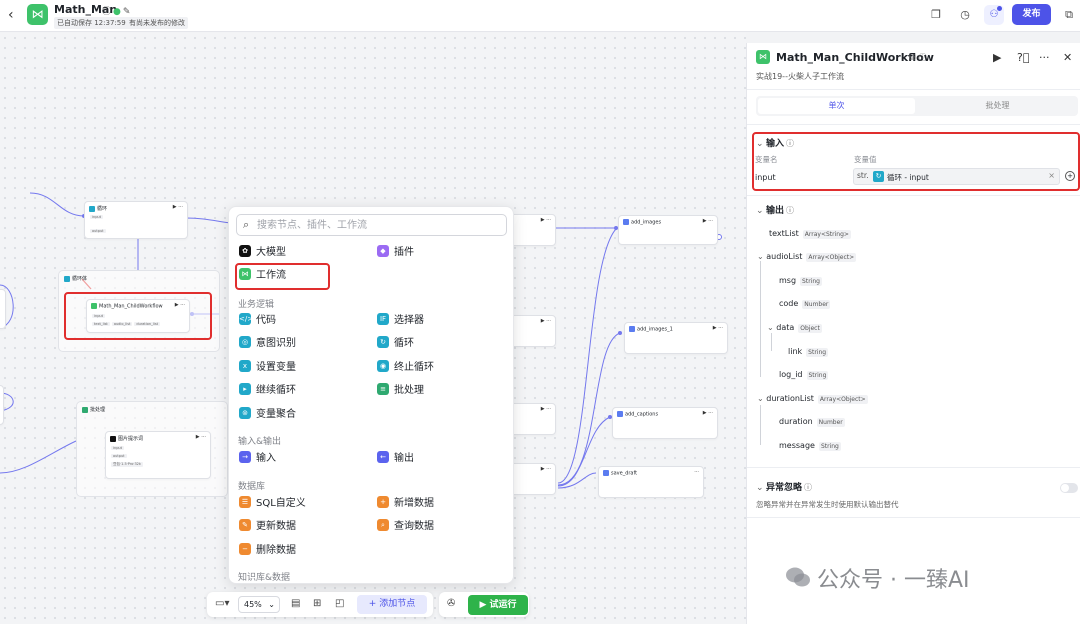 The height and width of the screenshot is (624, 1080). Describe the element at coordinates (257, 321) in the screenshot. I see `menu-item-code: </> 代码` at that location.